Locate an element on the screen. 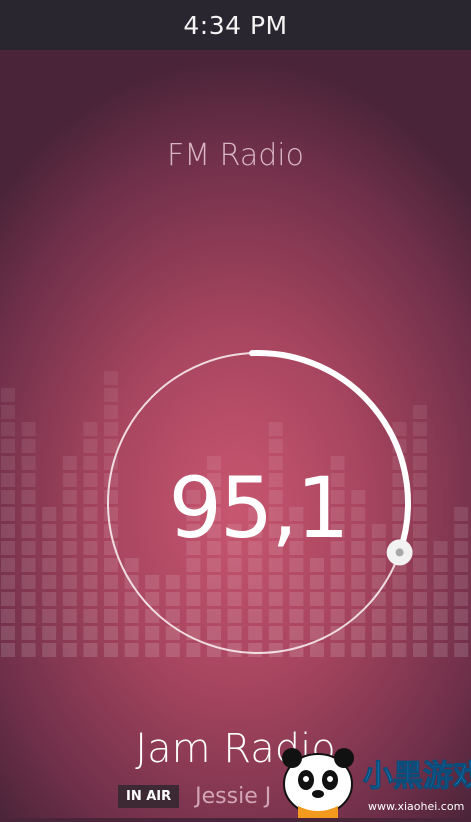 The width and height of the screenshot is (471, 822). svg-text: www.xiaohei.com is located at coordinates (416, 806).